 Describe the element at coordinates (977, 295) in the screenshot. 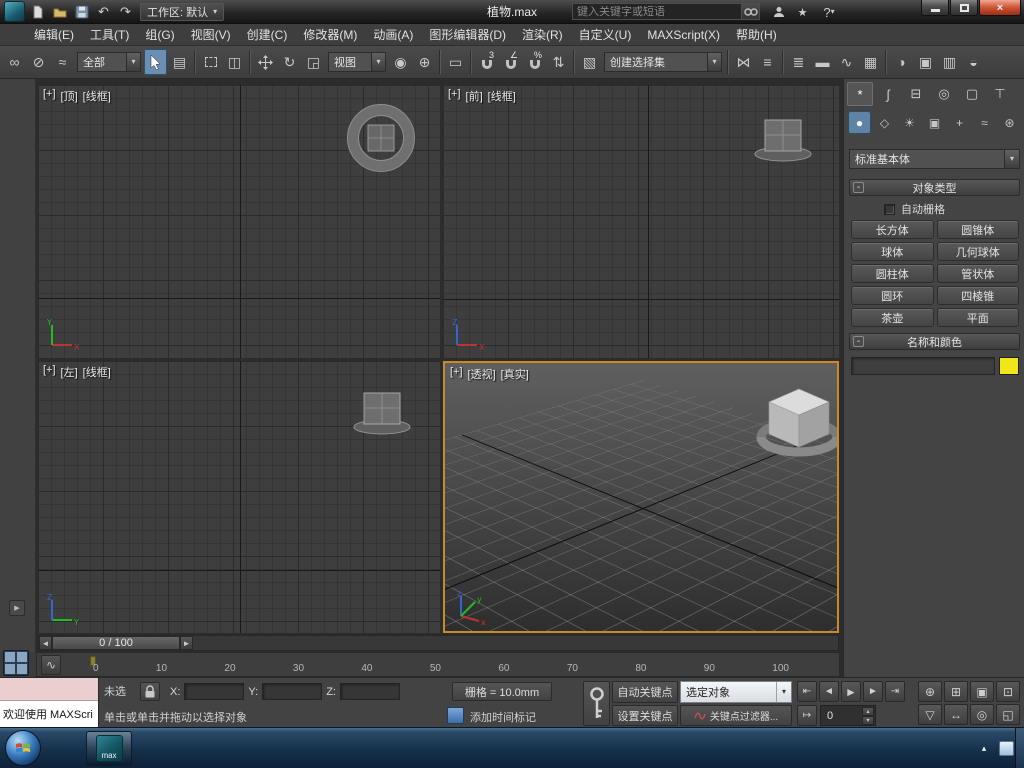

I see `pyramid-button: 四棱锥` at that location.